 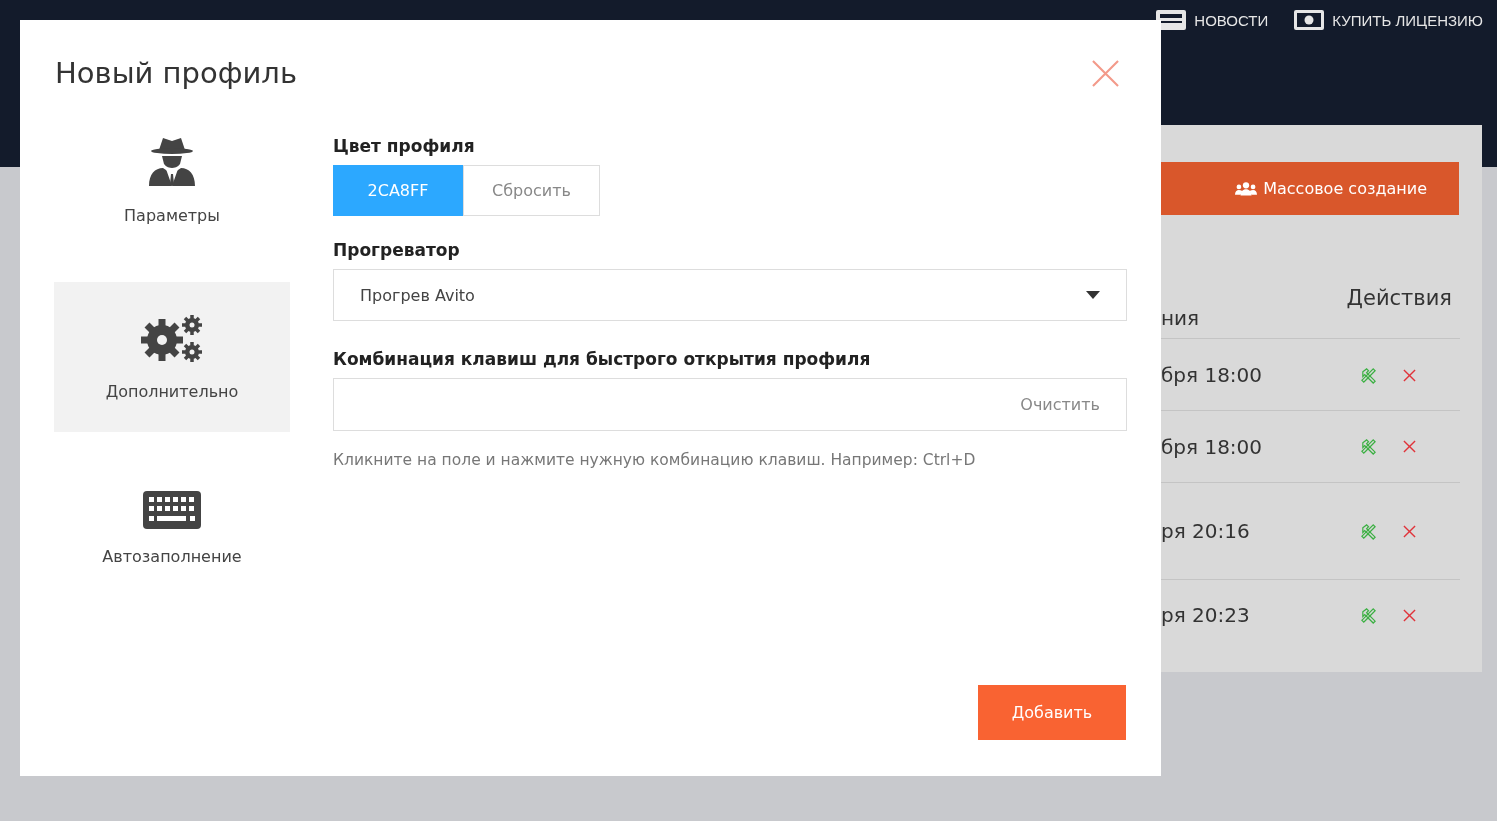 I want to click on dialog-title: Новый профиль, so click(x=176, y=73).